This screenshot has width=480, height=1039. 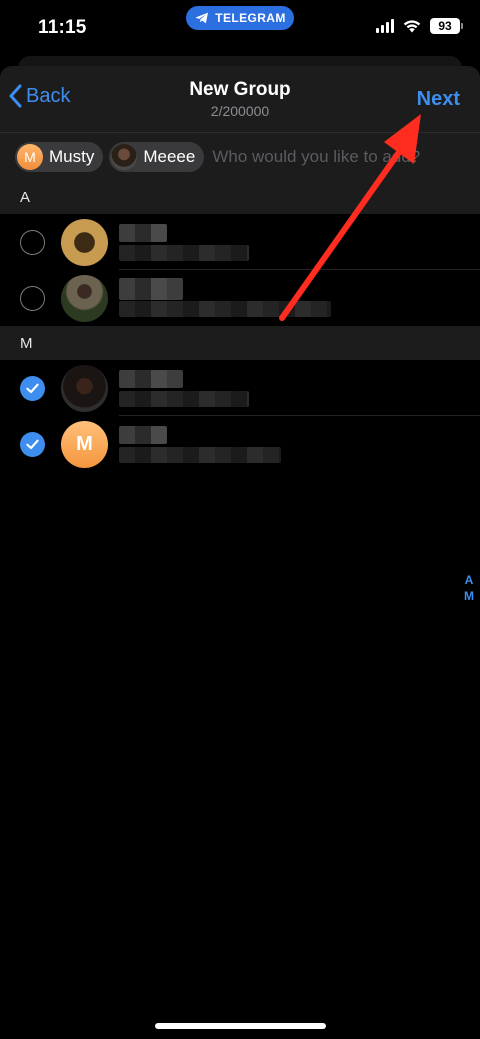 What do you see at coordinates (322, 156) in the screenshot?
I see `search-input` at bounding box center [322, 156].